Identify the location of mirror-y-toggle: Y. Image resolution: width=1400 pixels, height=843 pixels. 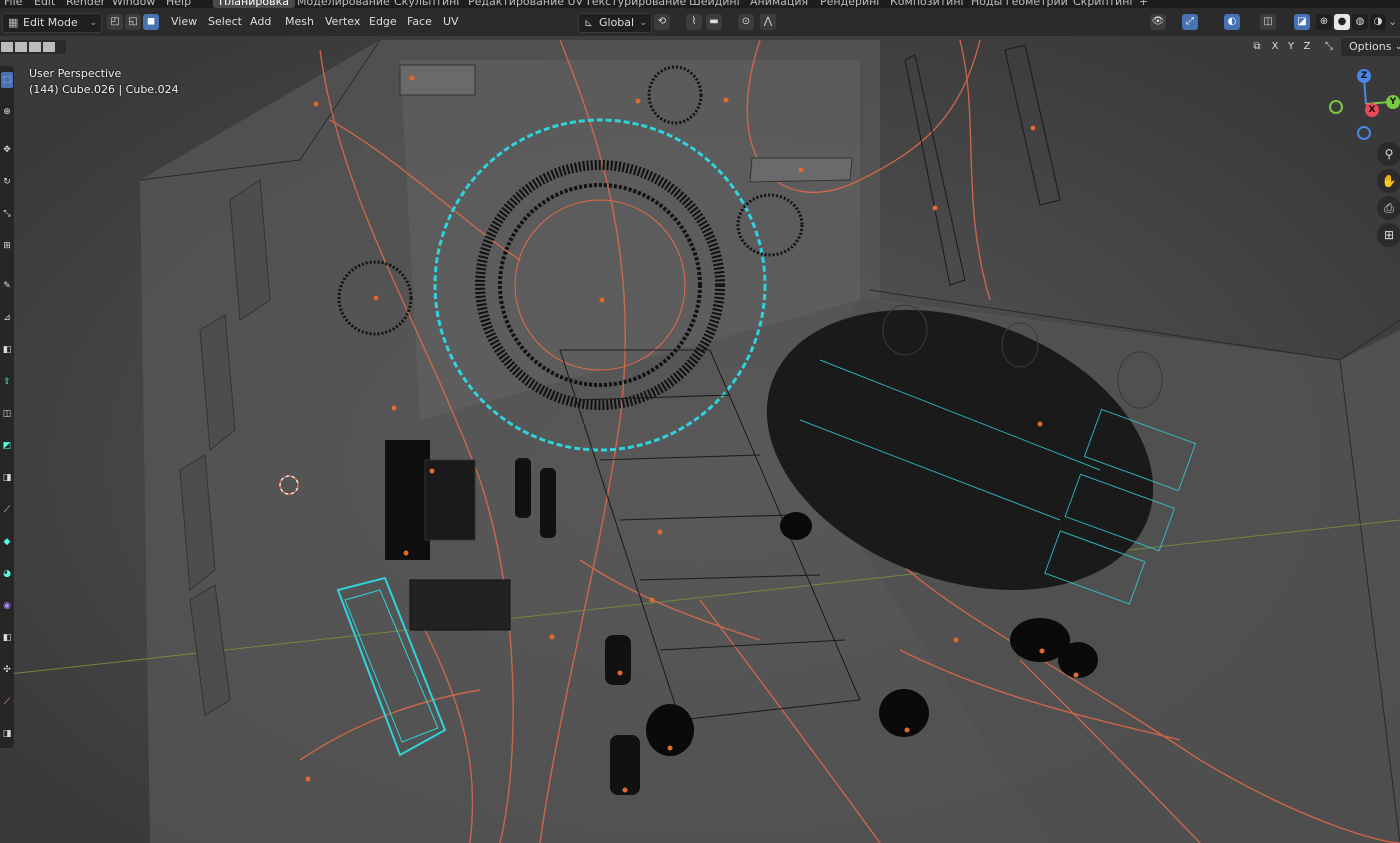
(1291, 47).